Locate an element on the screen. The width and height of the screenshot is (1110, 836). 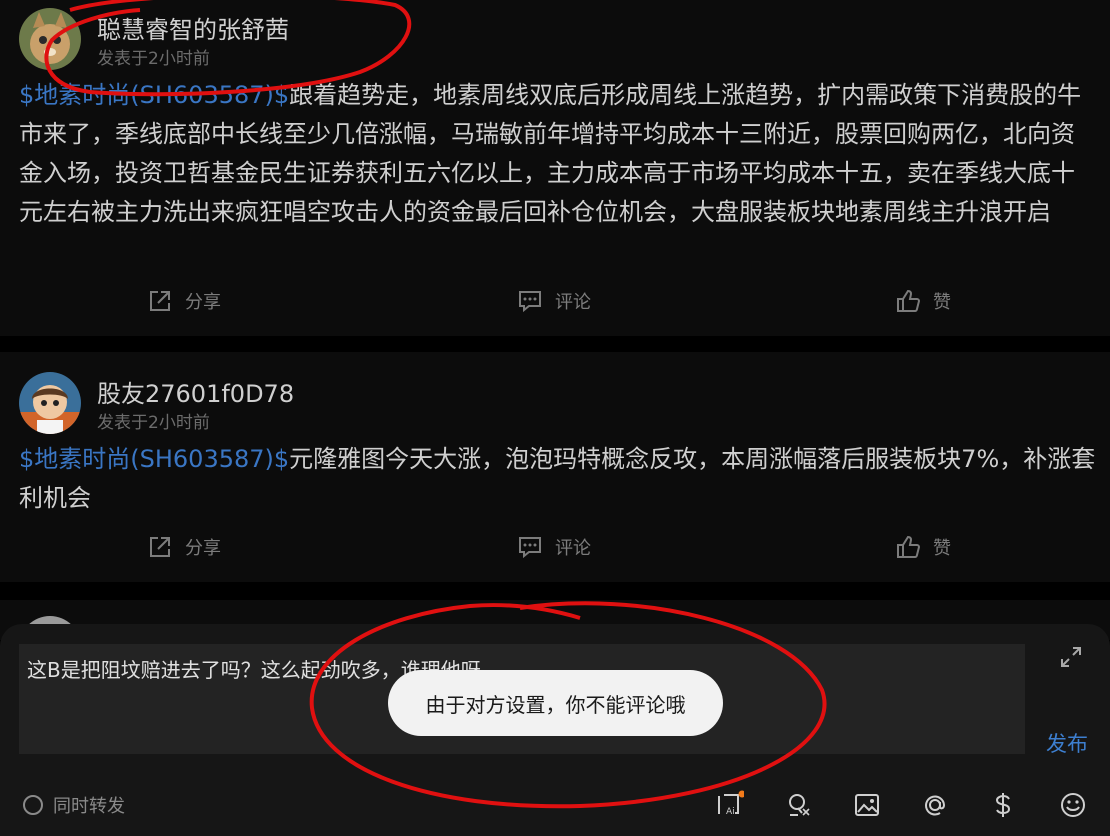
mention-button is located at coordinates (935, 805).